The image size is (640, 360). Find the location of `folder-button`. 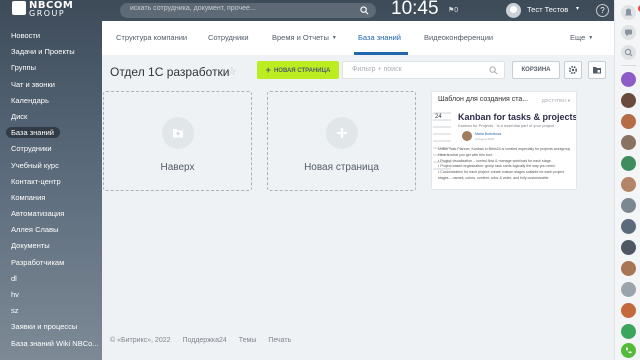

folder-button is located at coordinates (597, 70).